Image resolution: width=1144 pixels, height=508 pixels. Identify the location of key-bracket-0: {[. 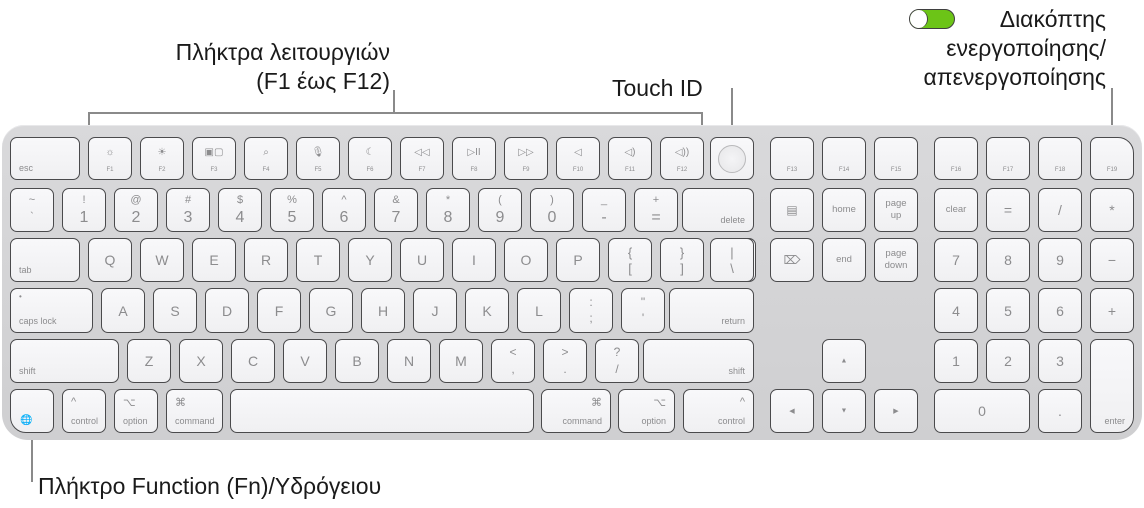
(630, 260).